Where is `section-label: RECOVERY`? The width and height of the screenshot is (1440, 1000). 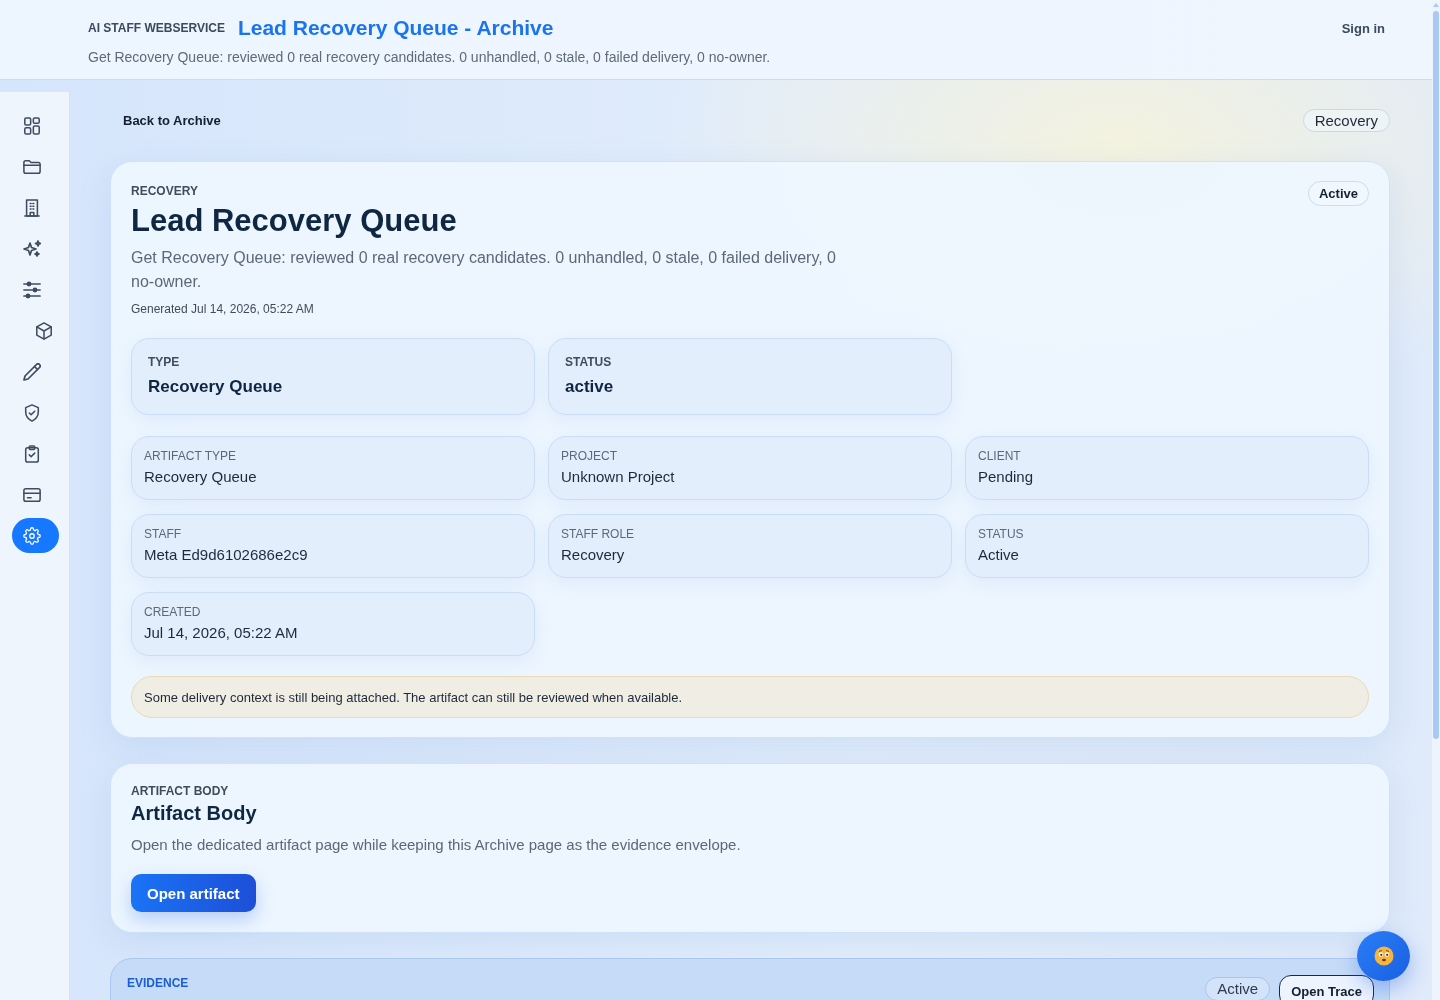
section-label: RECOVERY is located at coordinates (165, 191).